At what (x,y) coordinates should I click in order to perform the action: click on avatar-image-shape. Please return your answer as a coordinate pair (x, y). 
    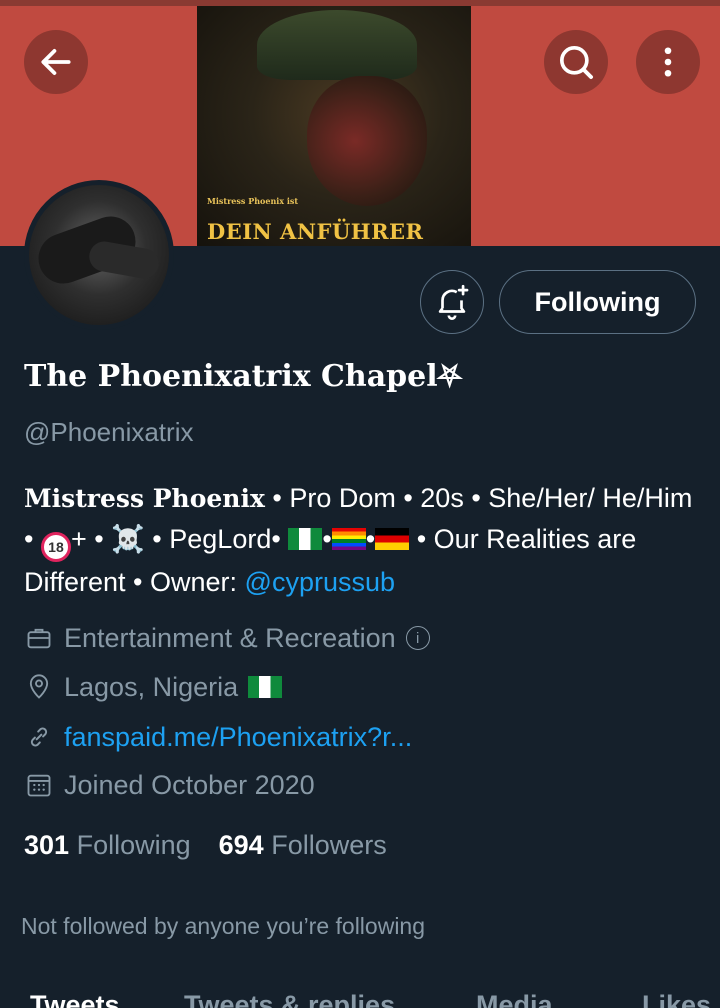
    Looking at the image, I should click on (124, 260).